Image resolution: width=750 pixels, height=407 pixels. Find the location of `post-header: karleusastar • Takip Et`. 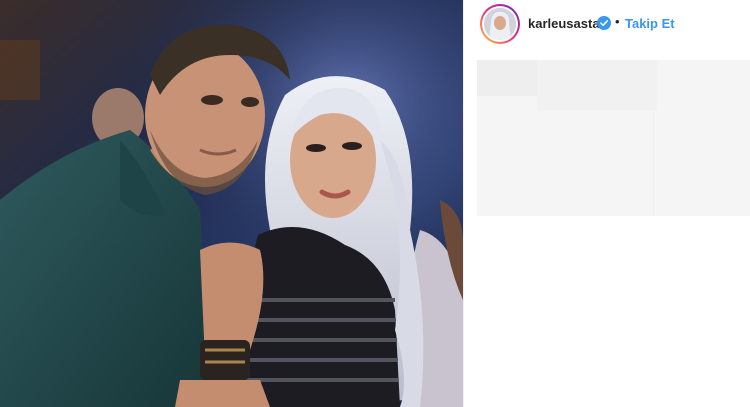

post-header: karleusastar • Takip Et is located at coordinates (607, 24).